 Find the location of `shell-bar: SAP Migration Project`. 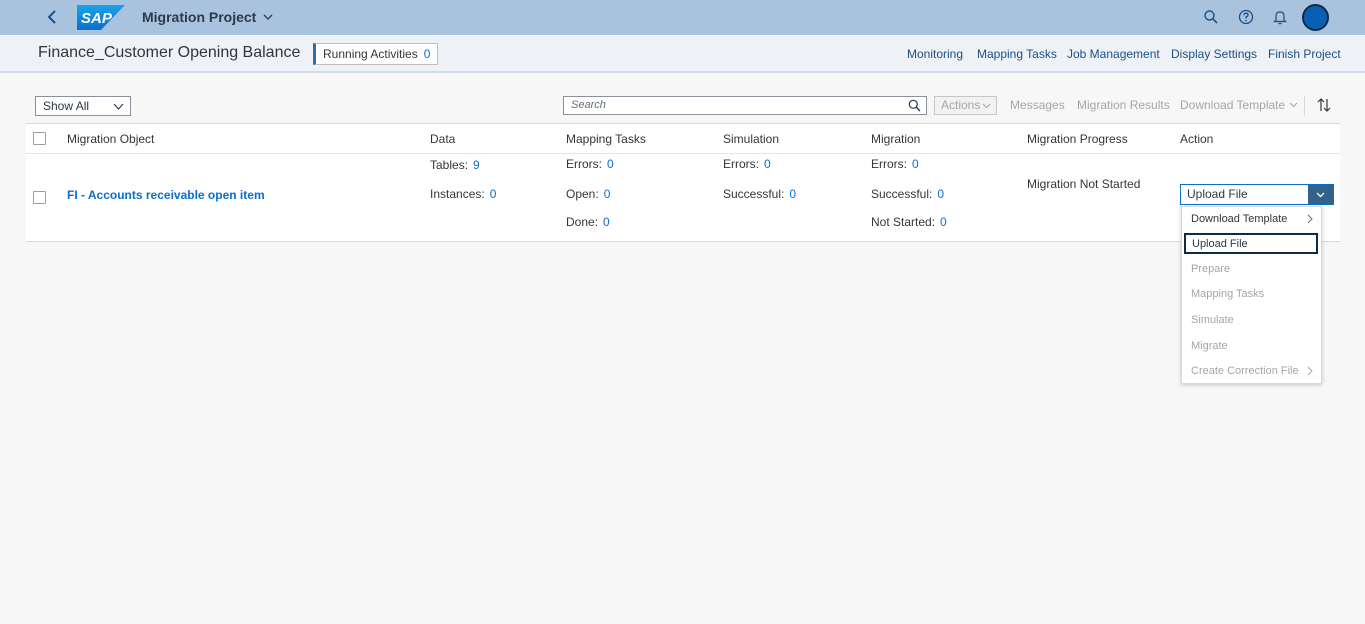

shell-bar: SAP Migration Project is located at coordinates (682, 17).